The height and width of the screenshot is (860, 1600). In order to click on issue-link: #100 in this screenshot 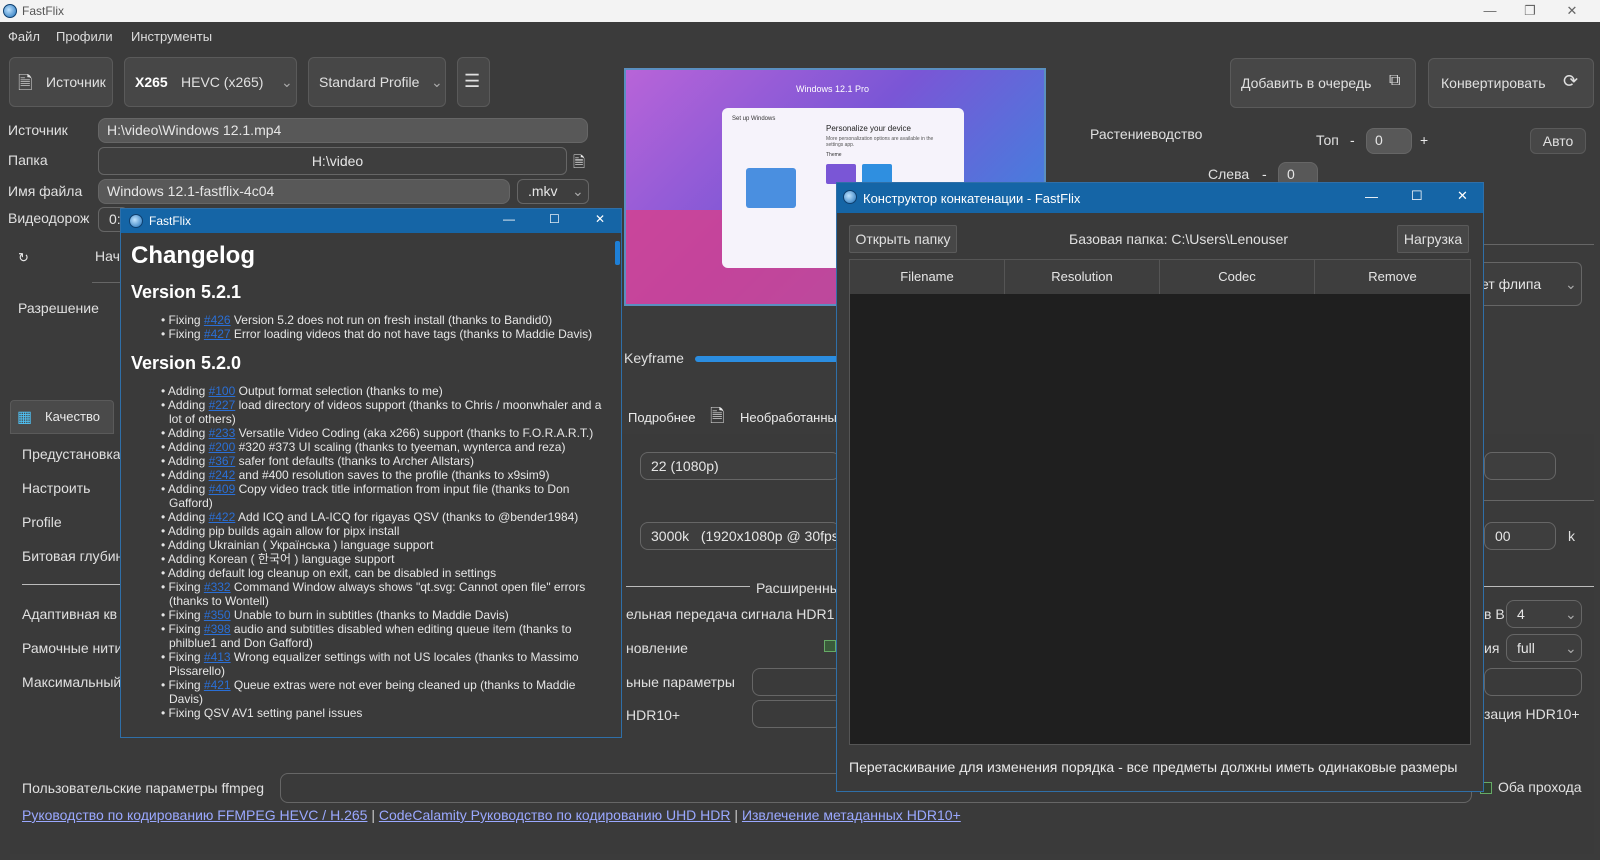, I will do `click(222, 391)`.